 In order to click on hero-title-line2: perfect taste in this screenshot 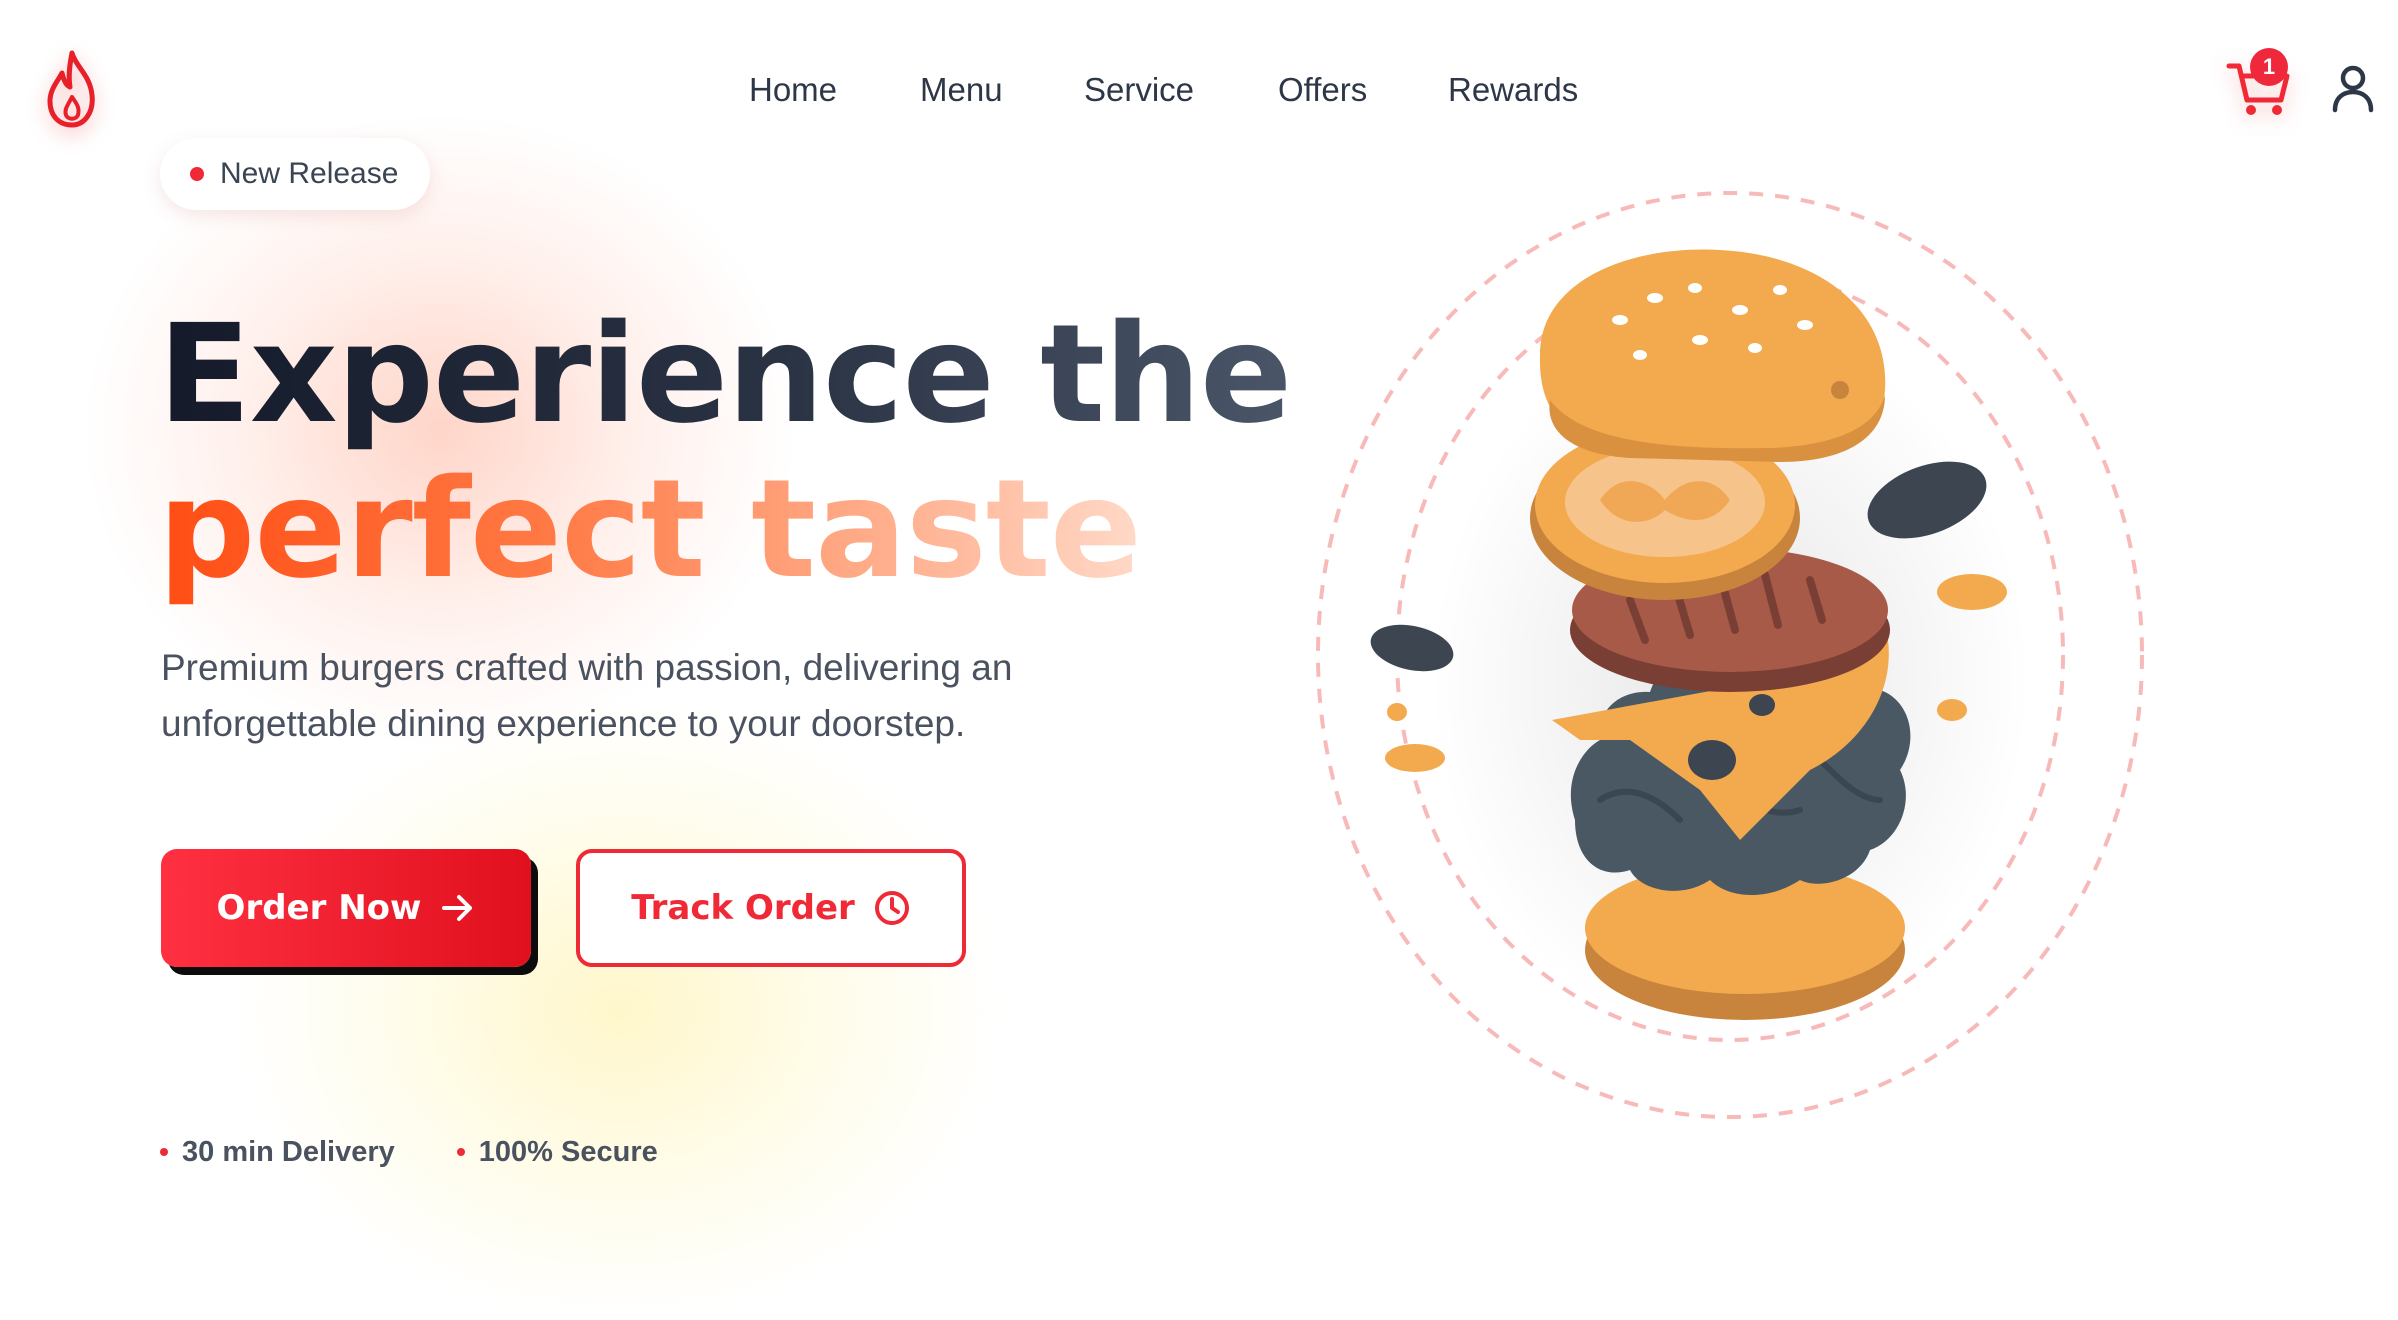, I will do `click(650, 530)`.